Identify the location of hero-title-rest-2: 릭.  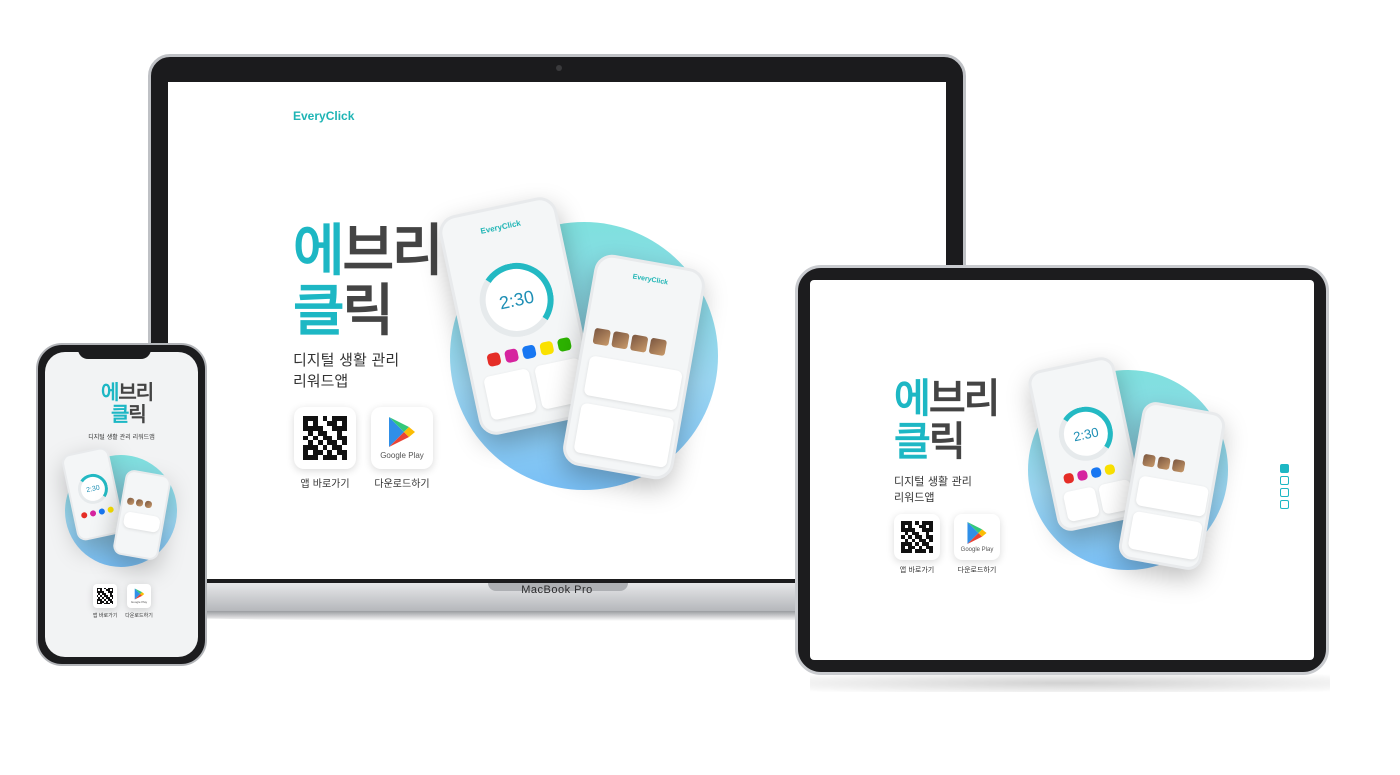
(368, 312).